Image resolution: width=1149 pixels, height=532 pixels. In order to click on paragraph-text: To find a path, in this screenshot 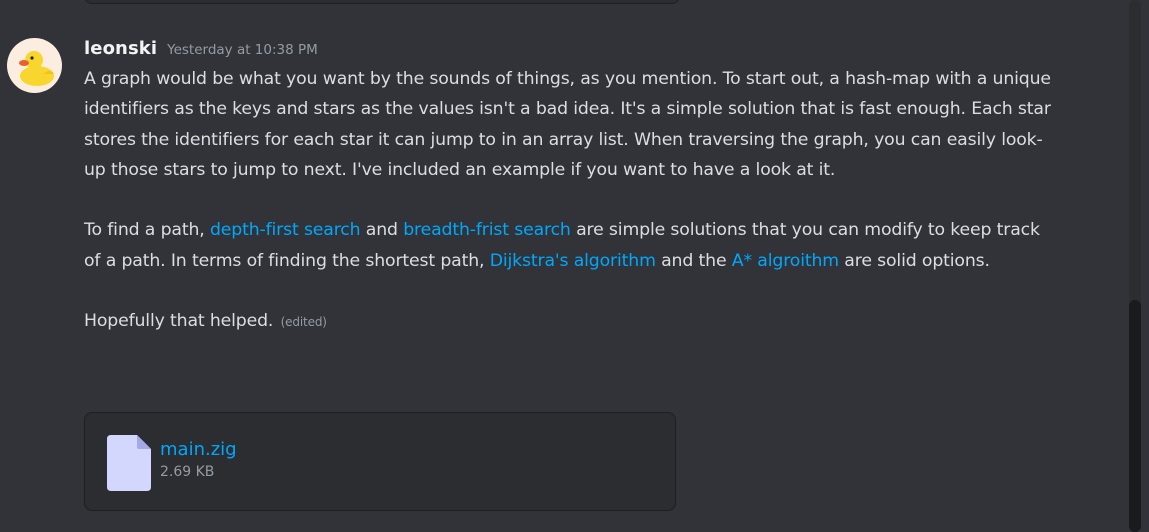, I will do `click(147, 230)`.